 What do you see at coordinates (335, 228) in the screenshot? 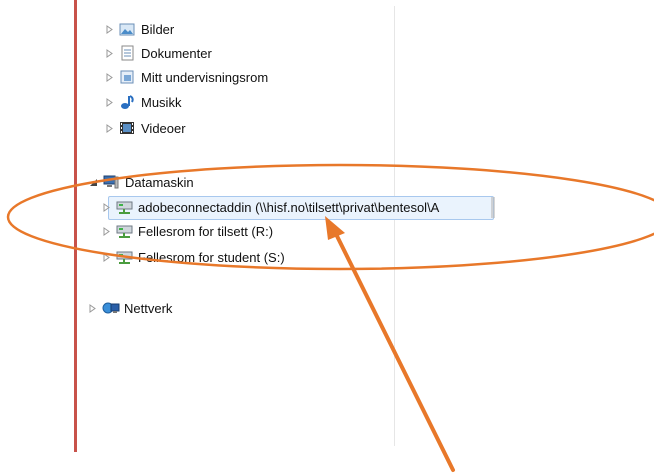
I see `pointer-arrow-head` at bounding box center [335, 228].